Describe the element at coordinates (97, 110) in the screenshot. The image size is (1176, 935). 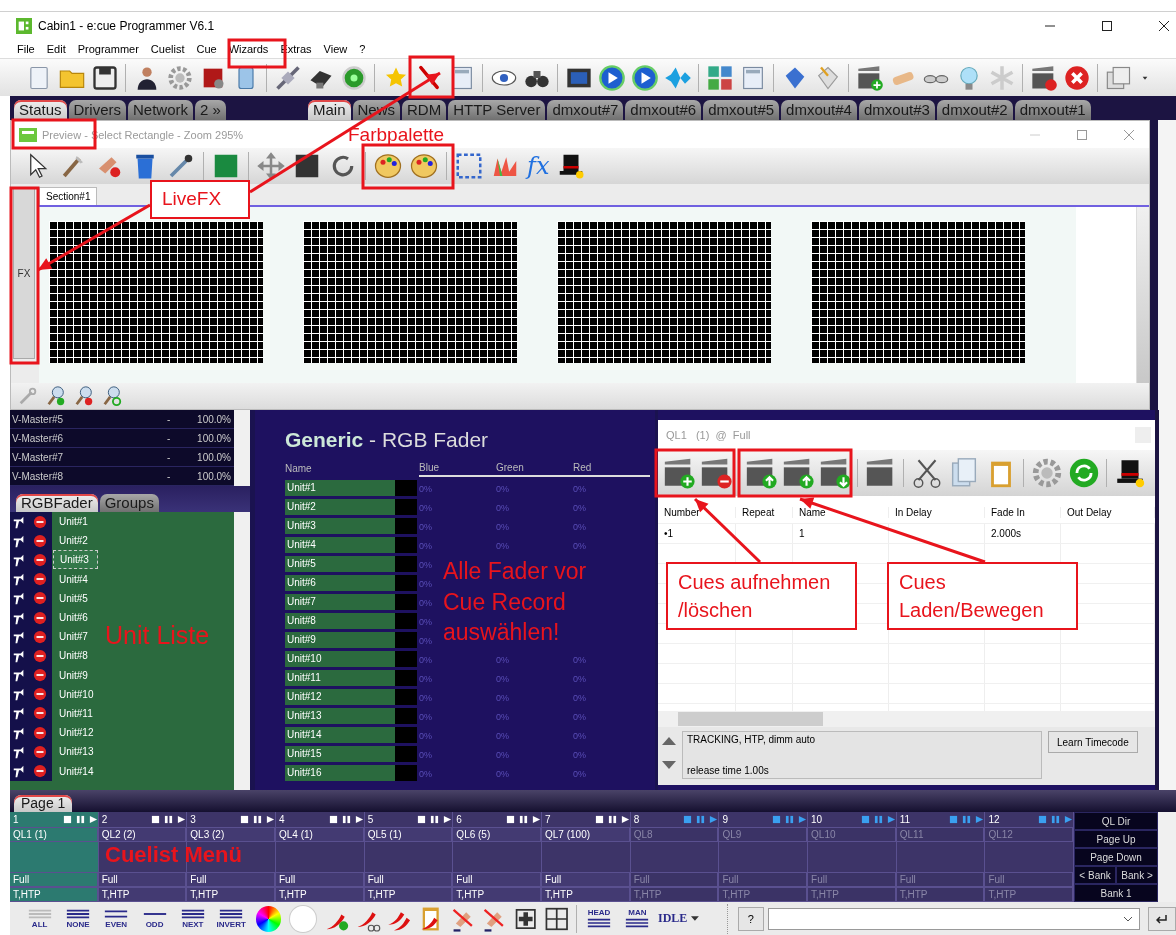
I see `tab: Drivers` at that location.